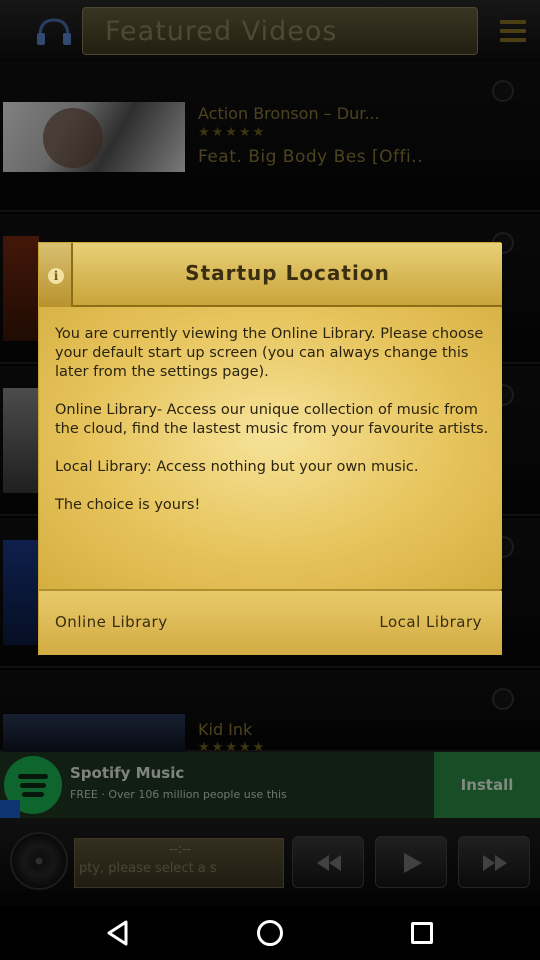 Image resolution: width=540 pixels, height=960 pixels. What do you see at coordinates (270, 623) in the screenshot?
I see `dialog-footer: Online Library Local Library` at bounding box center [270, 623].